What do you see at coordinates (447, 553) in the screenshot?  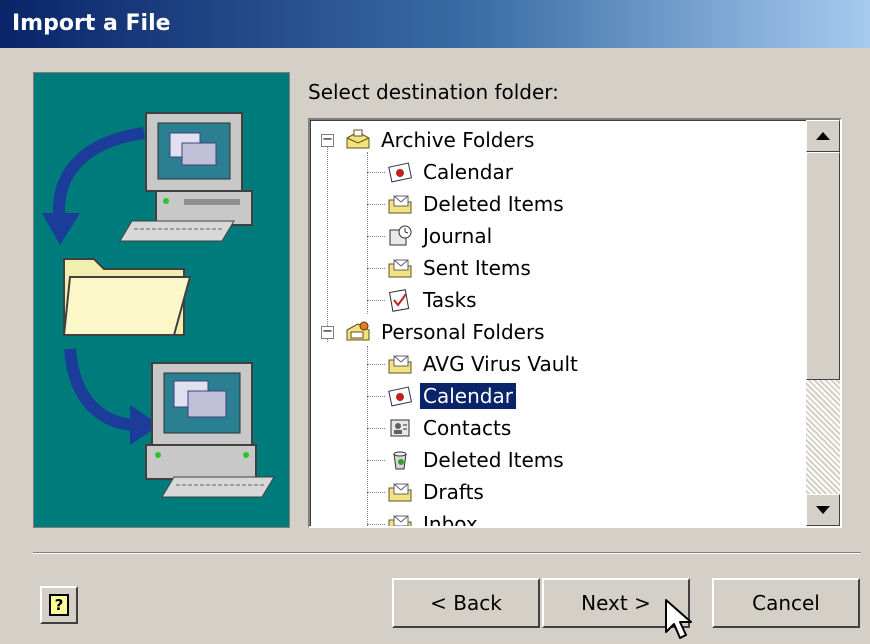 I see `button-separator` at bounding box center [447, 553].